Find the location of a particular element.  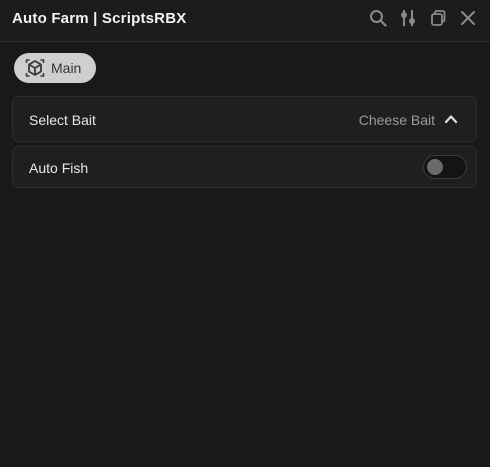

auto-fish-toggle is located at coordinates (445, 167).